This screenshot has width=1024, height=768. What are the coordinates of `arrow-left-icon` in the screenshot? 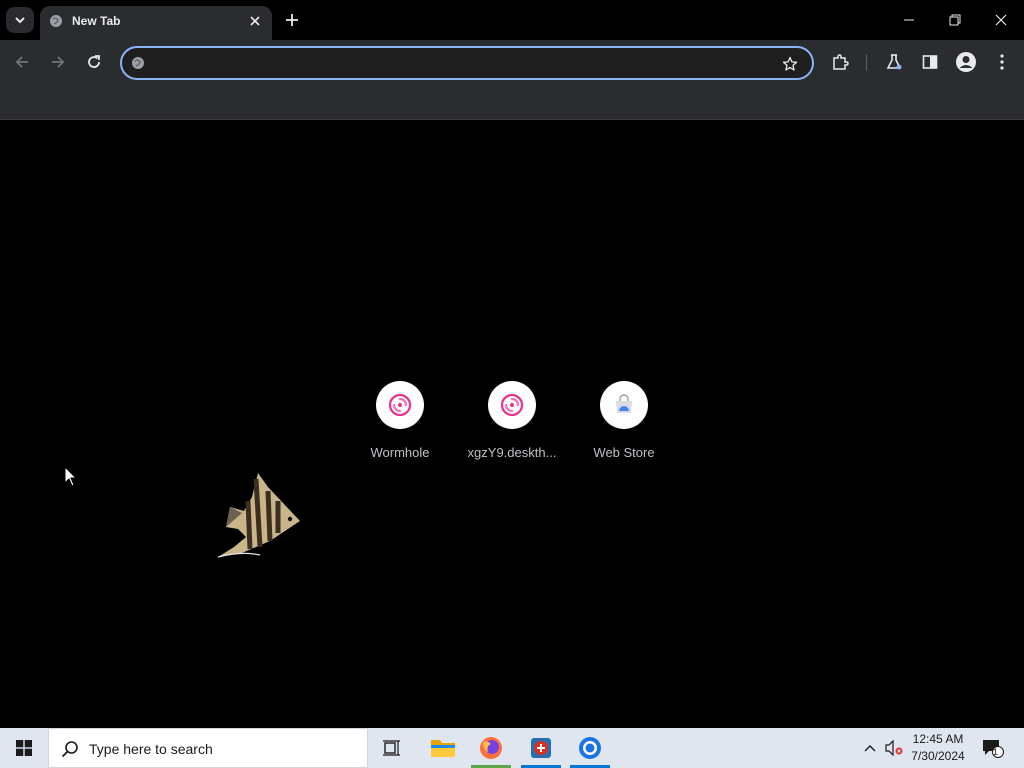 It's located at (21, 62).